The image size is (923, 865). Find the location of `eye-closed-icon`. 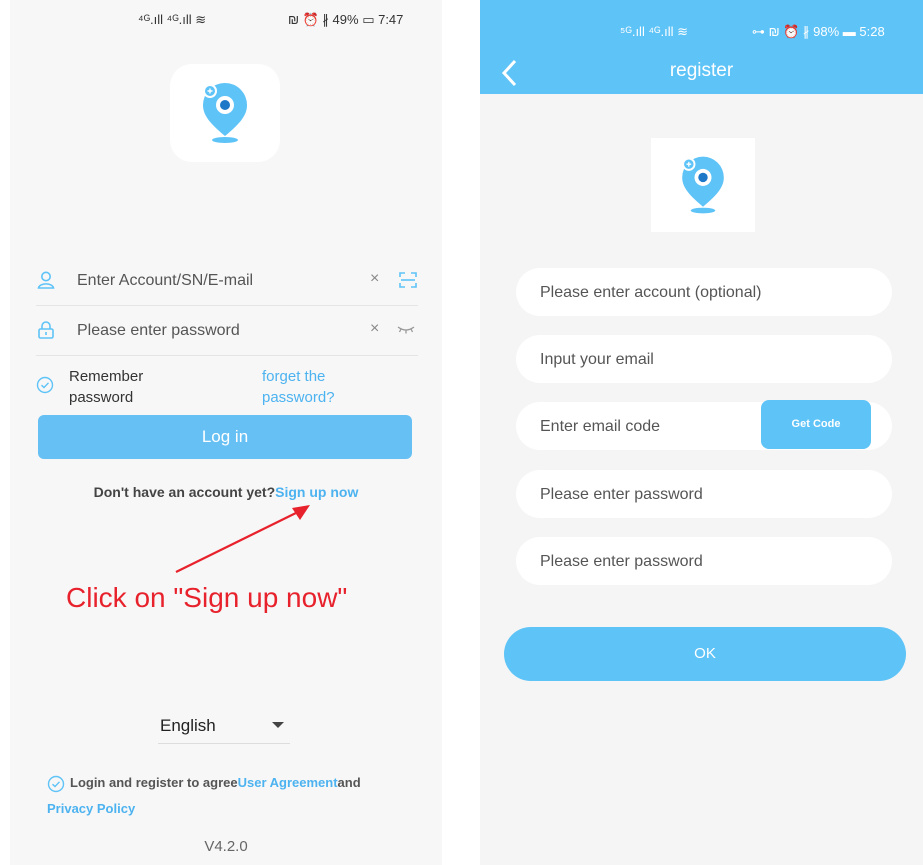

eye-closed-icon is located at coordinates (406, 330).